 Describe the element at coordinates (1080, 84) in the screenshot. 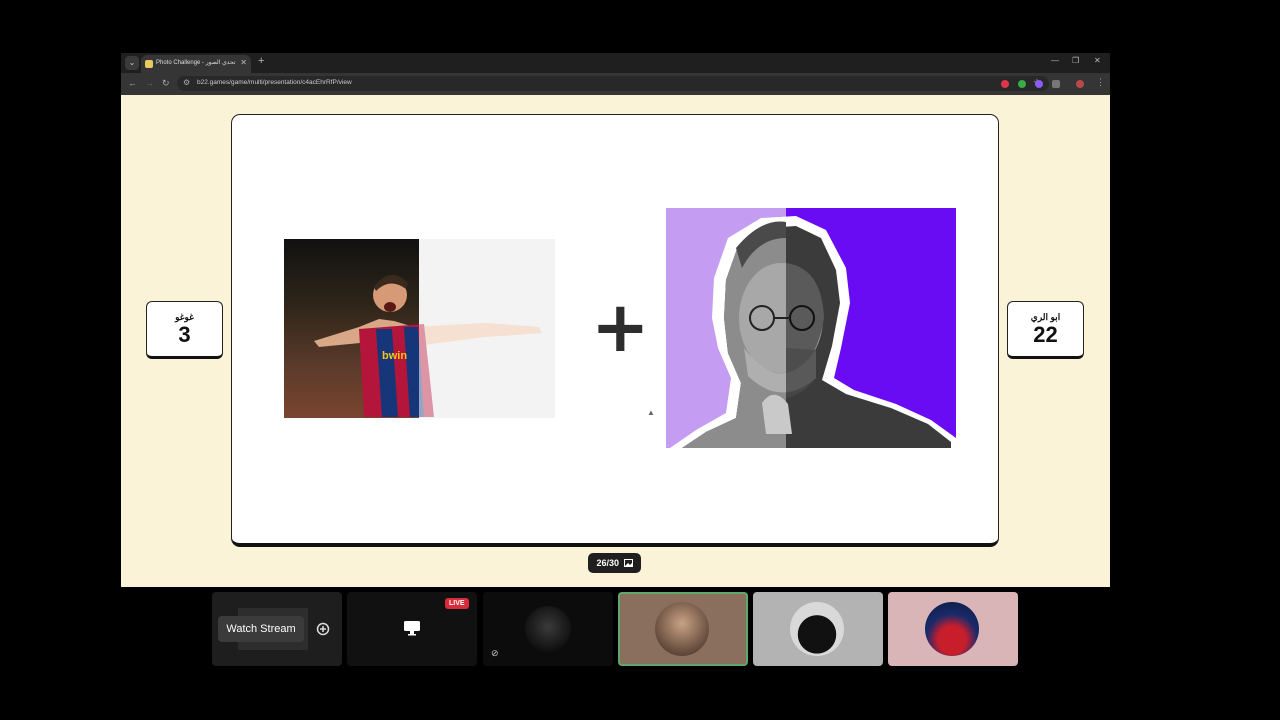

I see `profile-avatar` at that location.